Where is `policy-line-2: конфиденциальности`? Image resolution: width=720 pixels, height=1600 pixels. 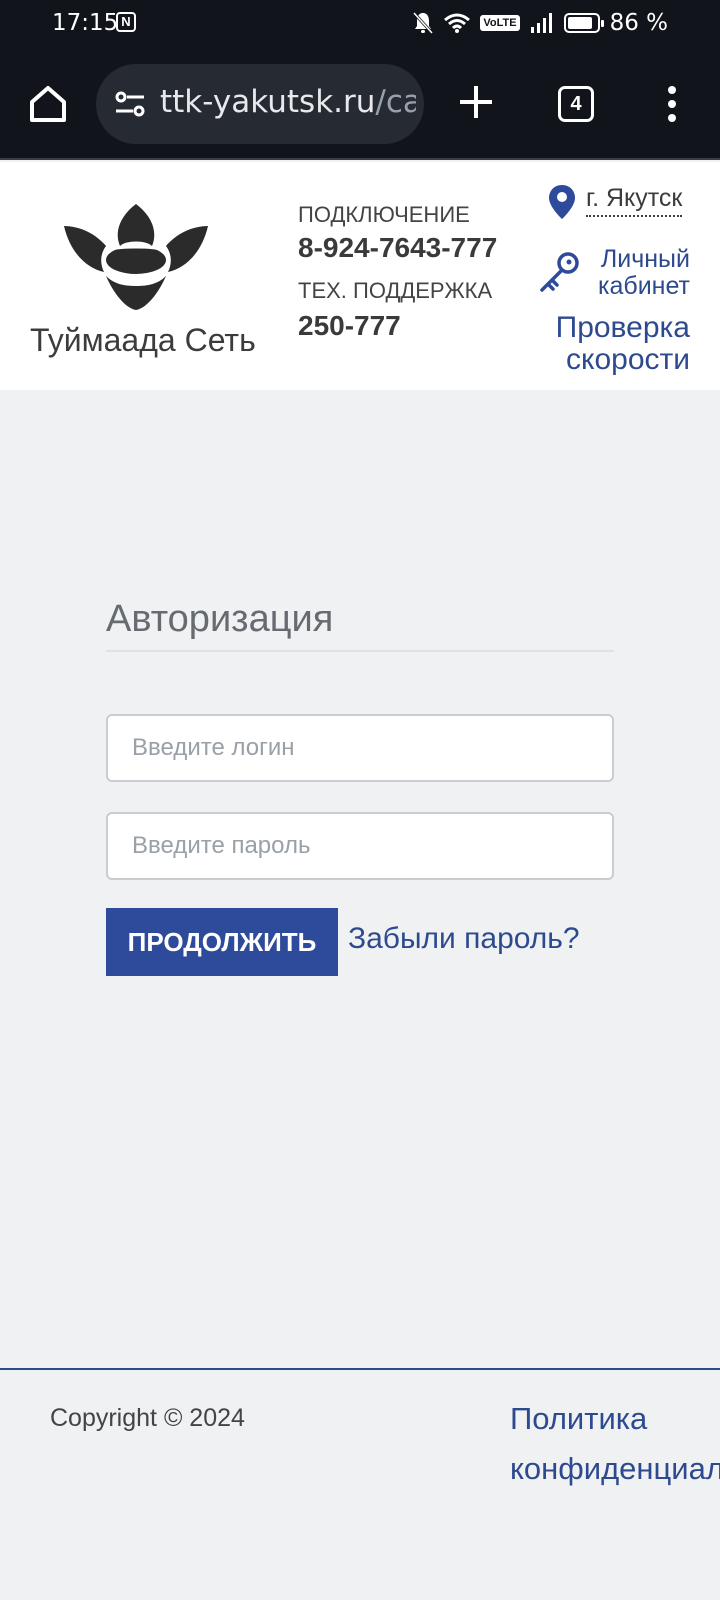 policy-line-2: конфиденциальности is located at coordinates (615, 1468).